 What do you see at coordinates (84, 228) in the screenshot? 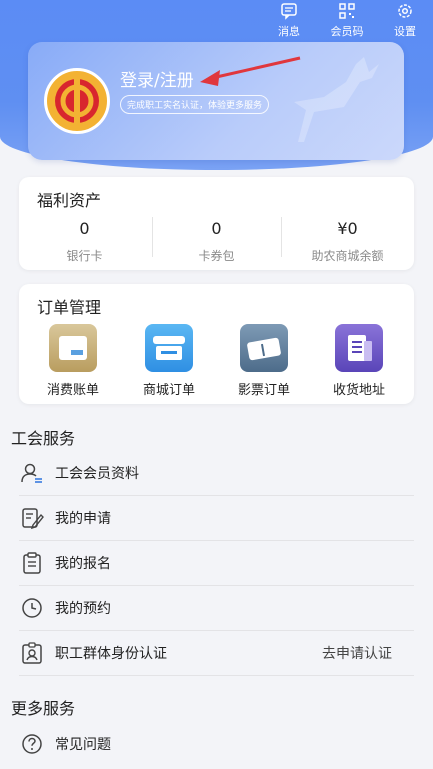
I see `bank-card-count: 0` at bounding box center [84, 228].